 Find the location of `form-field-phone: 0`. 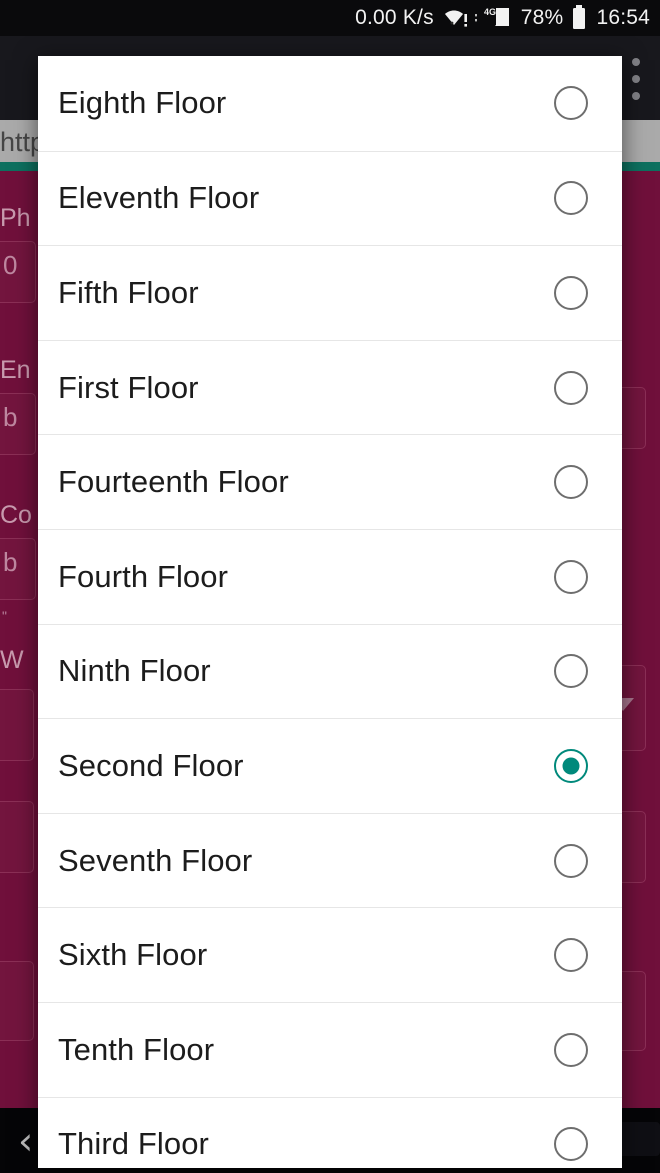

form-field-phone: 0 is located at coordinates (18, 272).